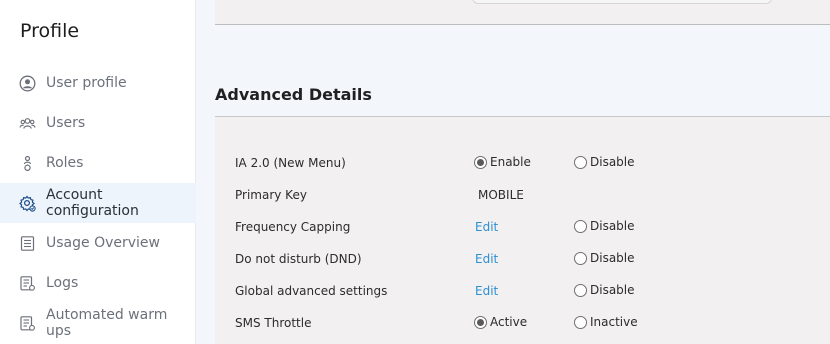 The height and width of the screenshot is (344, 830). What do you see at coordinates (522, 291) in the screenshot?
I see `settings-row-global-advanced: Global advanced settings Edit Disable` at bounding box center [522, 291].